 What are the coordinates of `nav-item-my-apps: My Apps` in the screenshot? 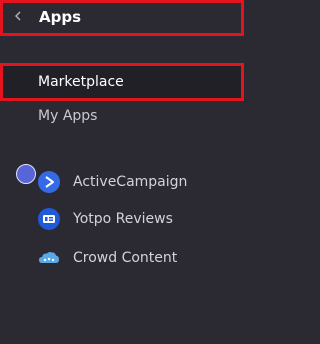 It's located at (122, 116).